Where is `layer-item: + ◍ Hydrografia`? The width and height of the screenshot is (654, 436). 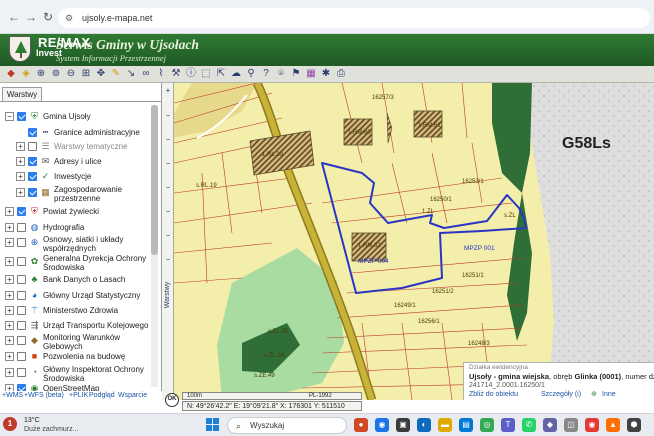
layer-item: + ◍ Hydrografia is located at coordinates (78, 228).